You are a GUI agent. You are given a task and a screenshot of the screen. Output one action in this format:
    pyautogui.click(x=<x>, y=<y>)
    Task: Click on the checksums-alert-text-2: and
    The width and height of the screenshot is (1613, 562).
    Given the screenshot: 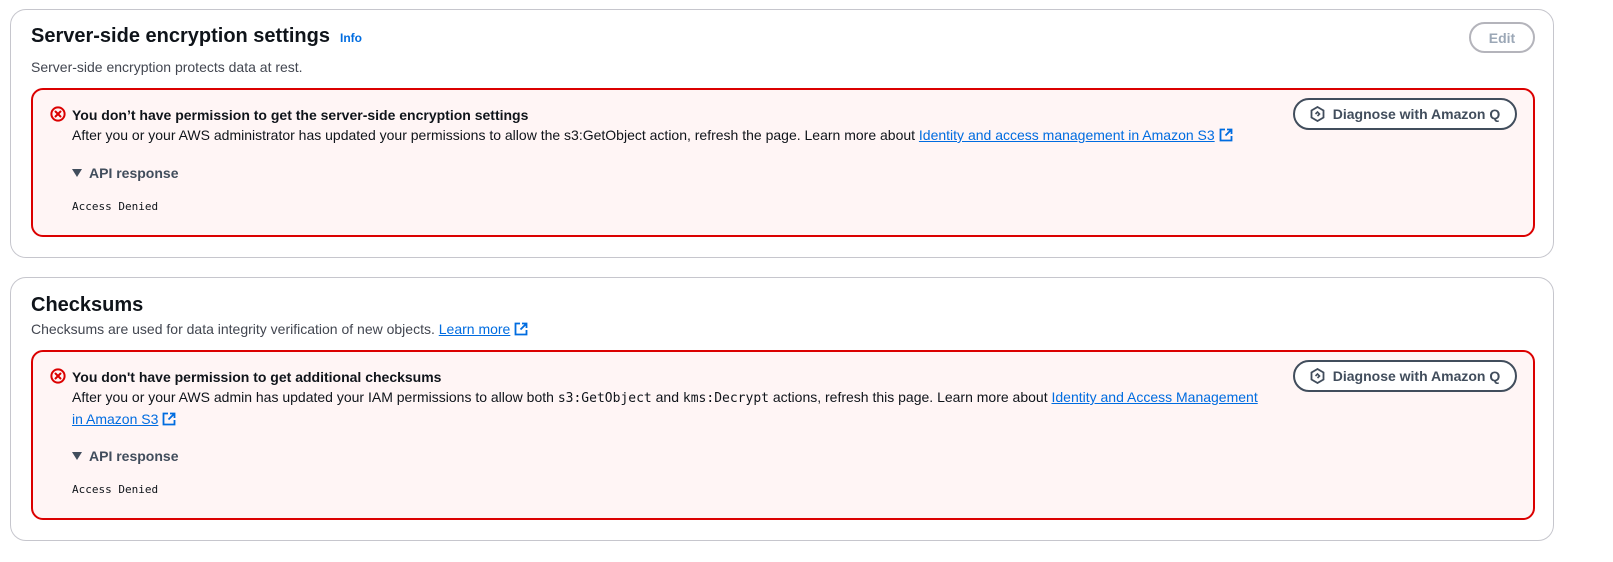 What is the action you would take?
    pyautogui.click(x=667, y=397)
    